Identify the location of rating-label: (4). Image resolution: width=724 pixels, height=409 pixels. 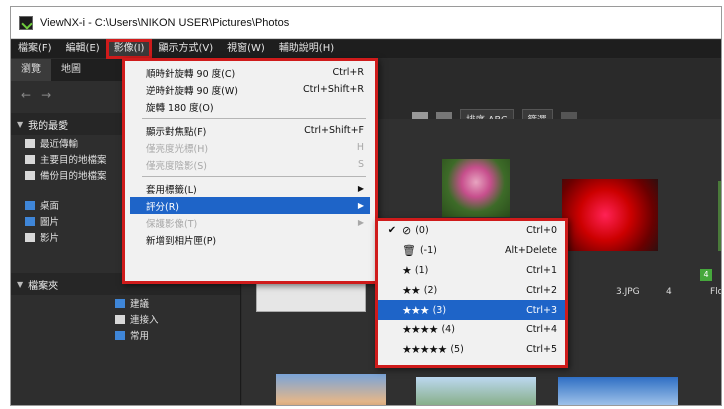
(448, 330).